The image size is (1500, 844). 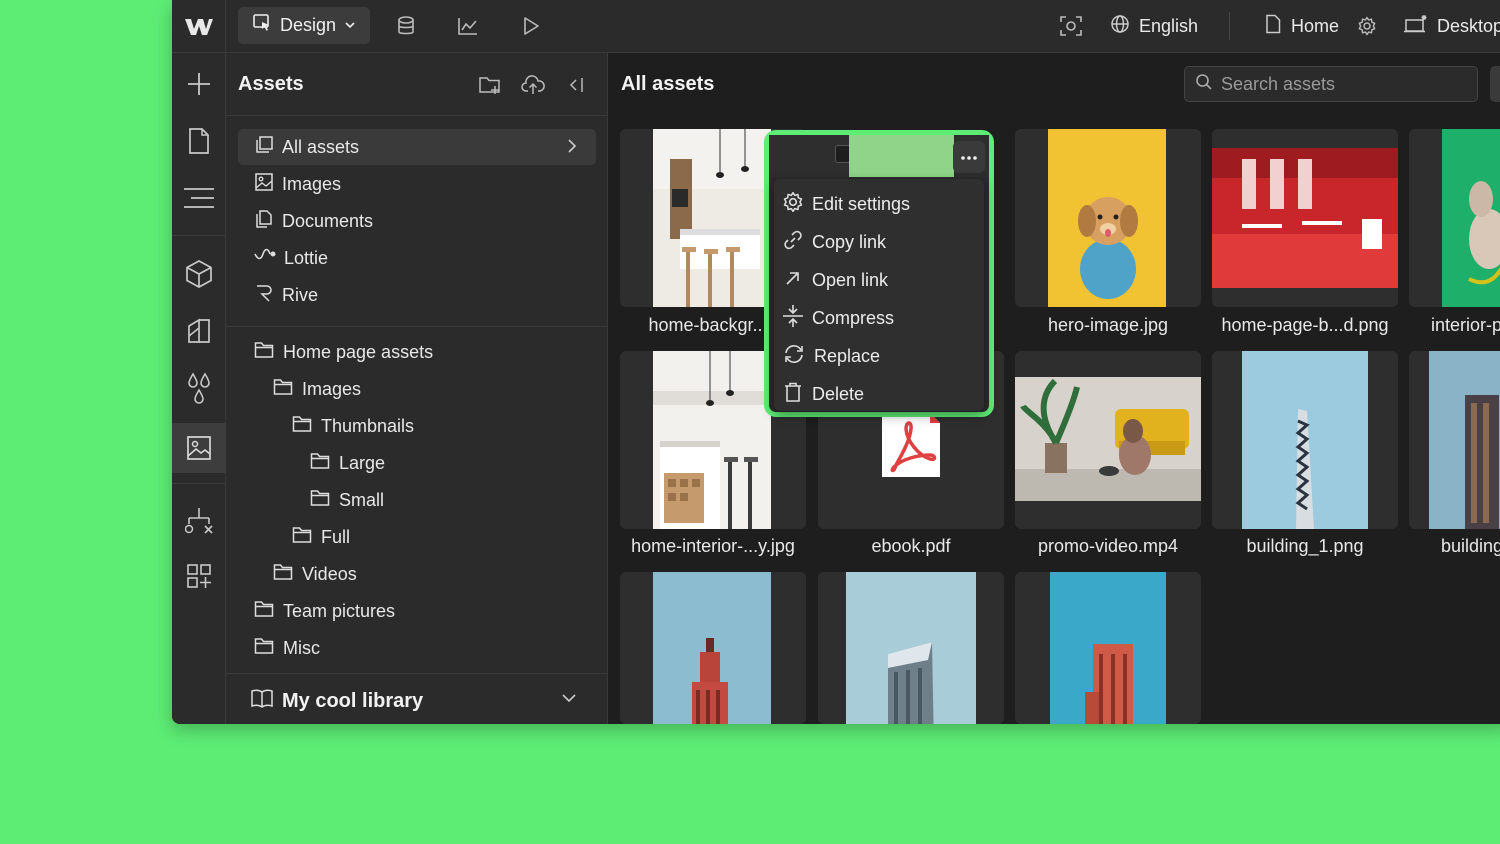 What do you see at coordinates (406, 26) in the screenshot?
I see `database-icon` at bounding box center [406, 26].